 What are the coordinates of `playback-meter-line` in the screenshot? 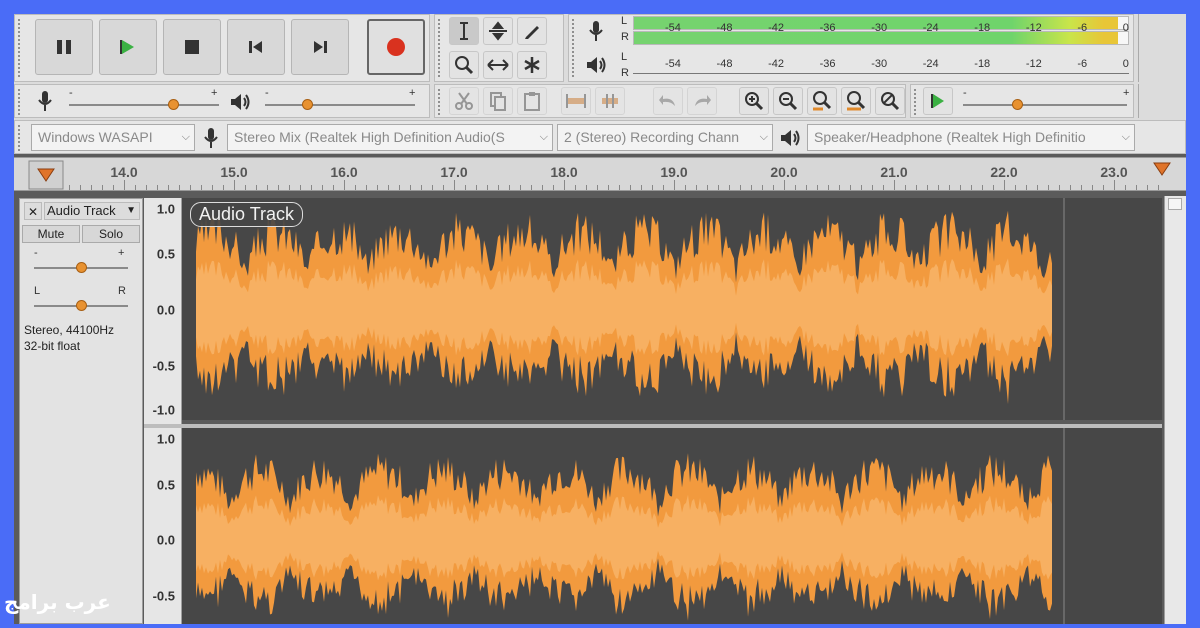 It's located at (881, 73).